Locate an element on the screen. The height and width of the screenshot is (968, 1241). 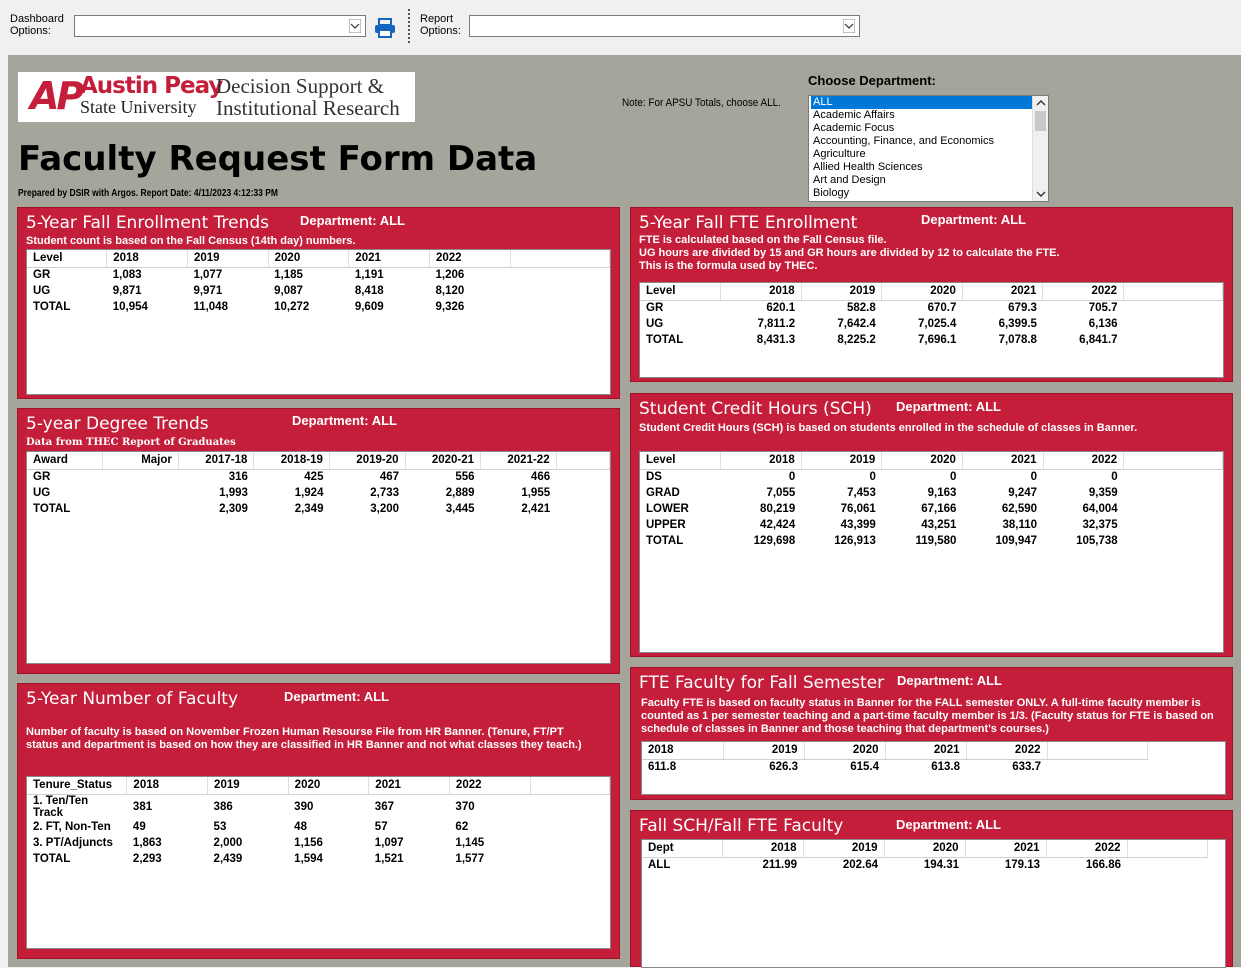
table-cell: 1,191 is located at coordinates (369, 275).